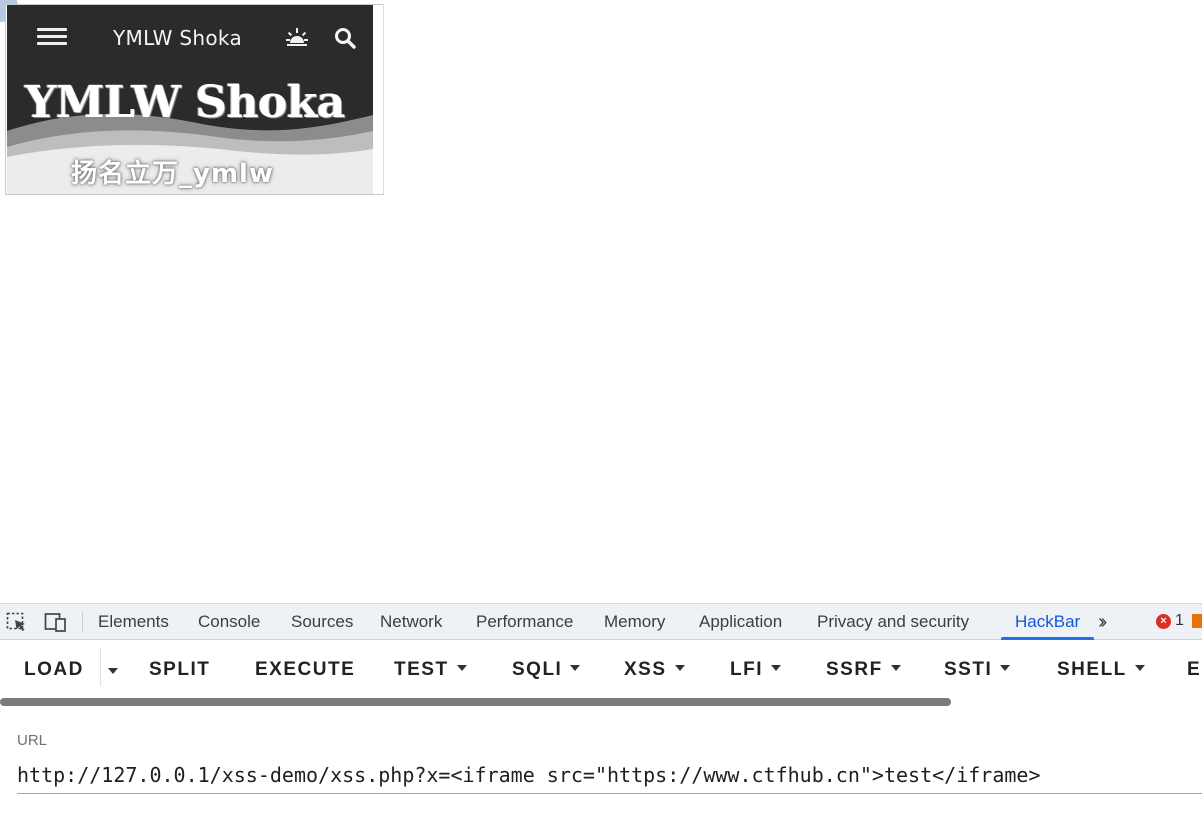  What do you see at coordinates (537, 669) in the screenshot?
I see `sqli-label: SQLI` at bounding box center [537, 669].